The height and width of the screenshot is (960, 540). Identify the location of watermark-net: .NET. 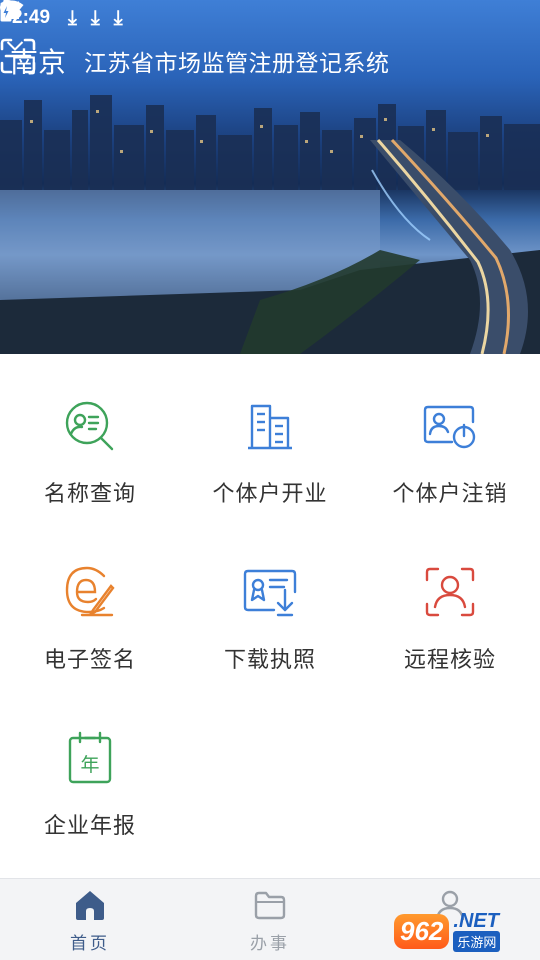
(476, 920).